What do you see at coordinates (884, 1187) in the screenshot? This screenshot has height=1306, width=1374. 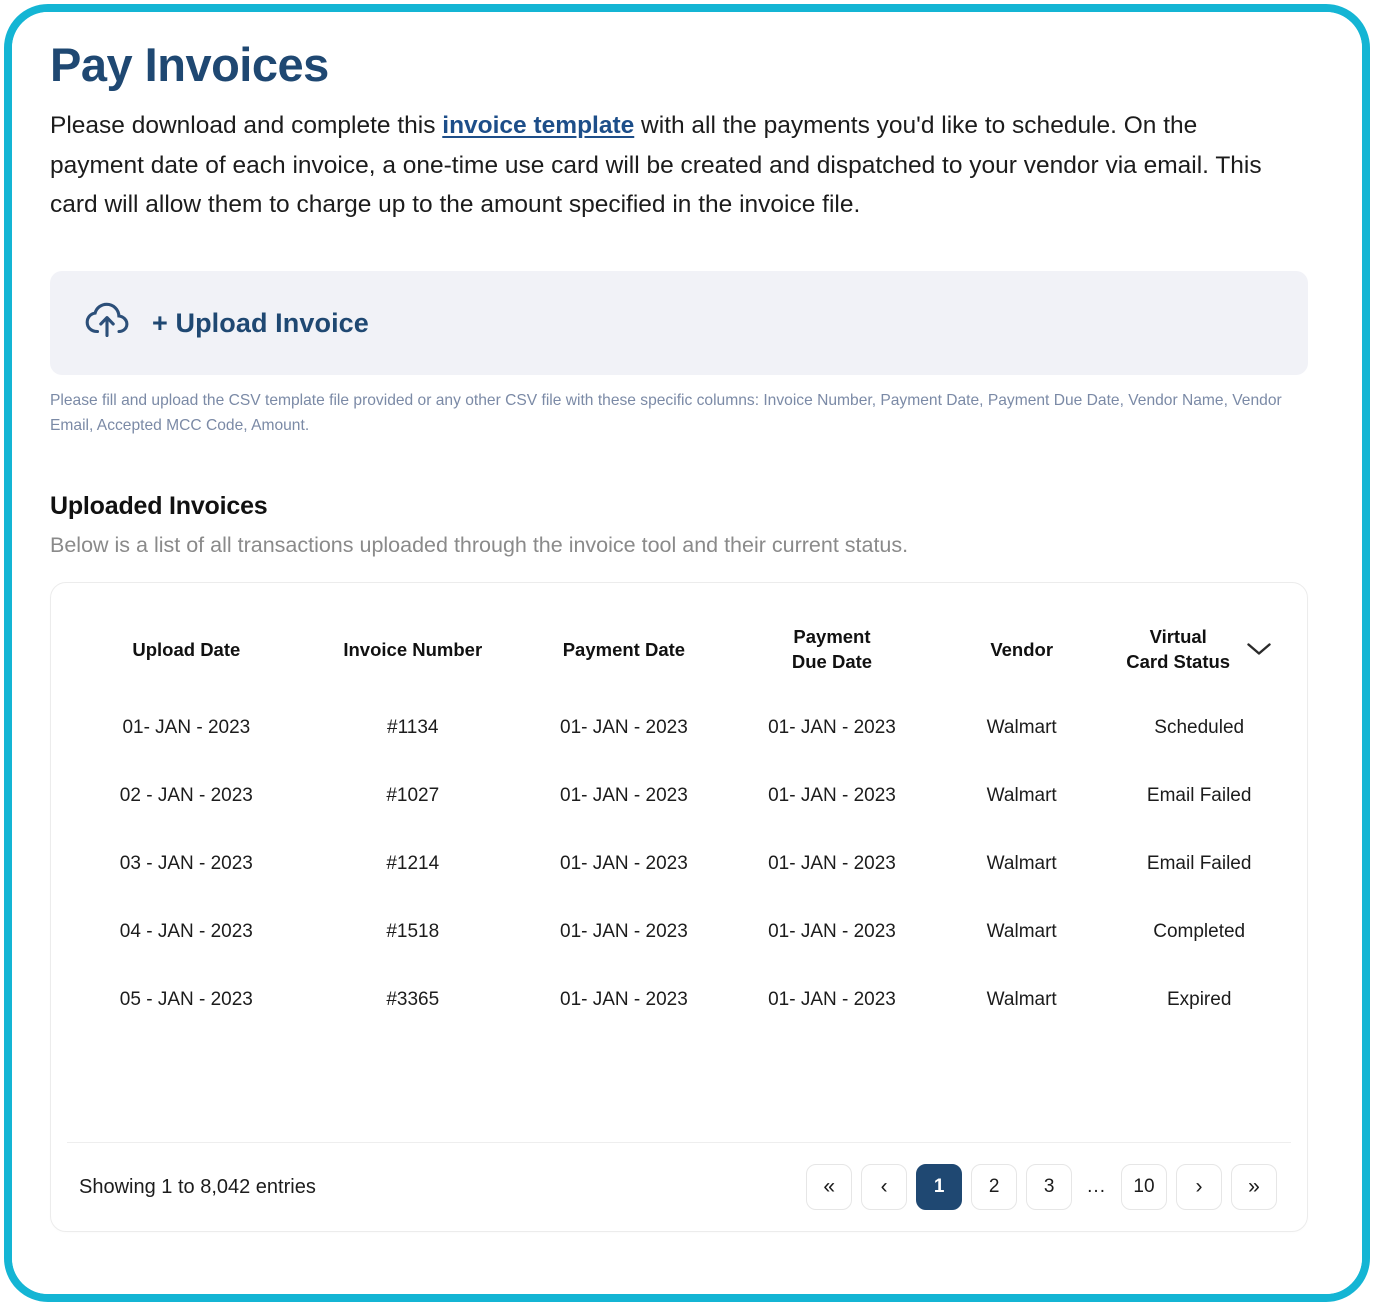 I see `pagination-prev: ‹` at bounding box center [884, 1187].